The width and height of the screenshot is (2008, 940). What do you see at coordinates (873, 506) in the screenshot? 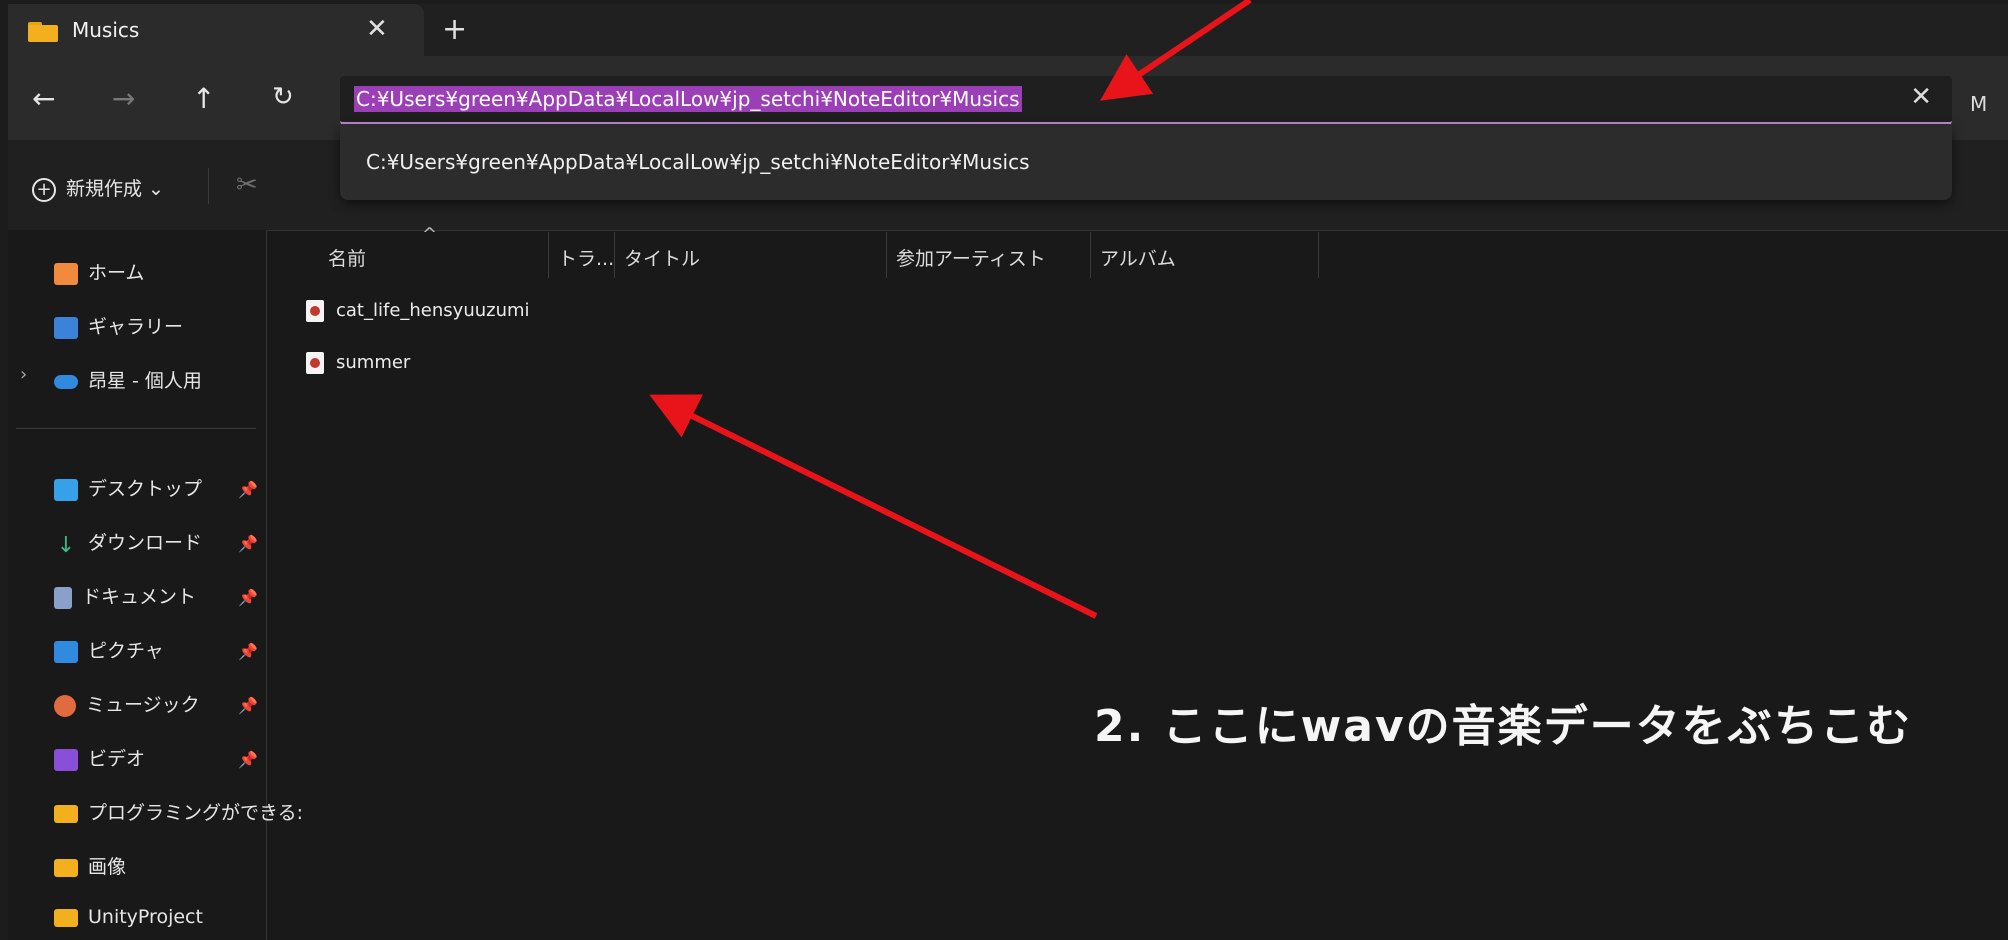
I see `arrow-to-file-list` at bounding box center [873, 506].